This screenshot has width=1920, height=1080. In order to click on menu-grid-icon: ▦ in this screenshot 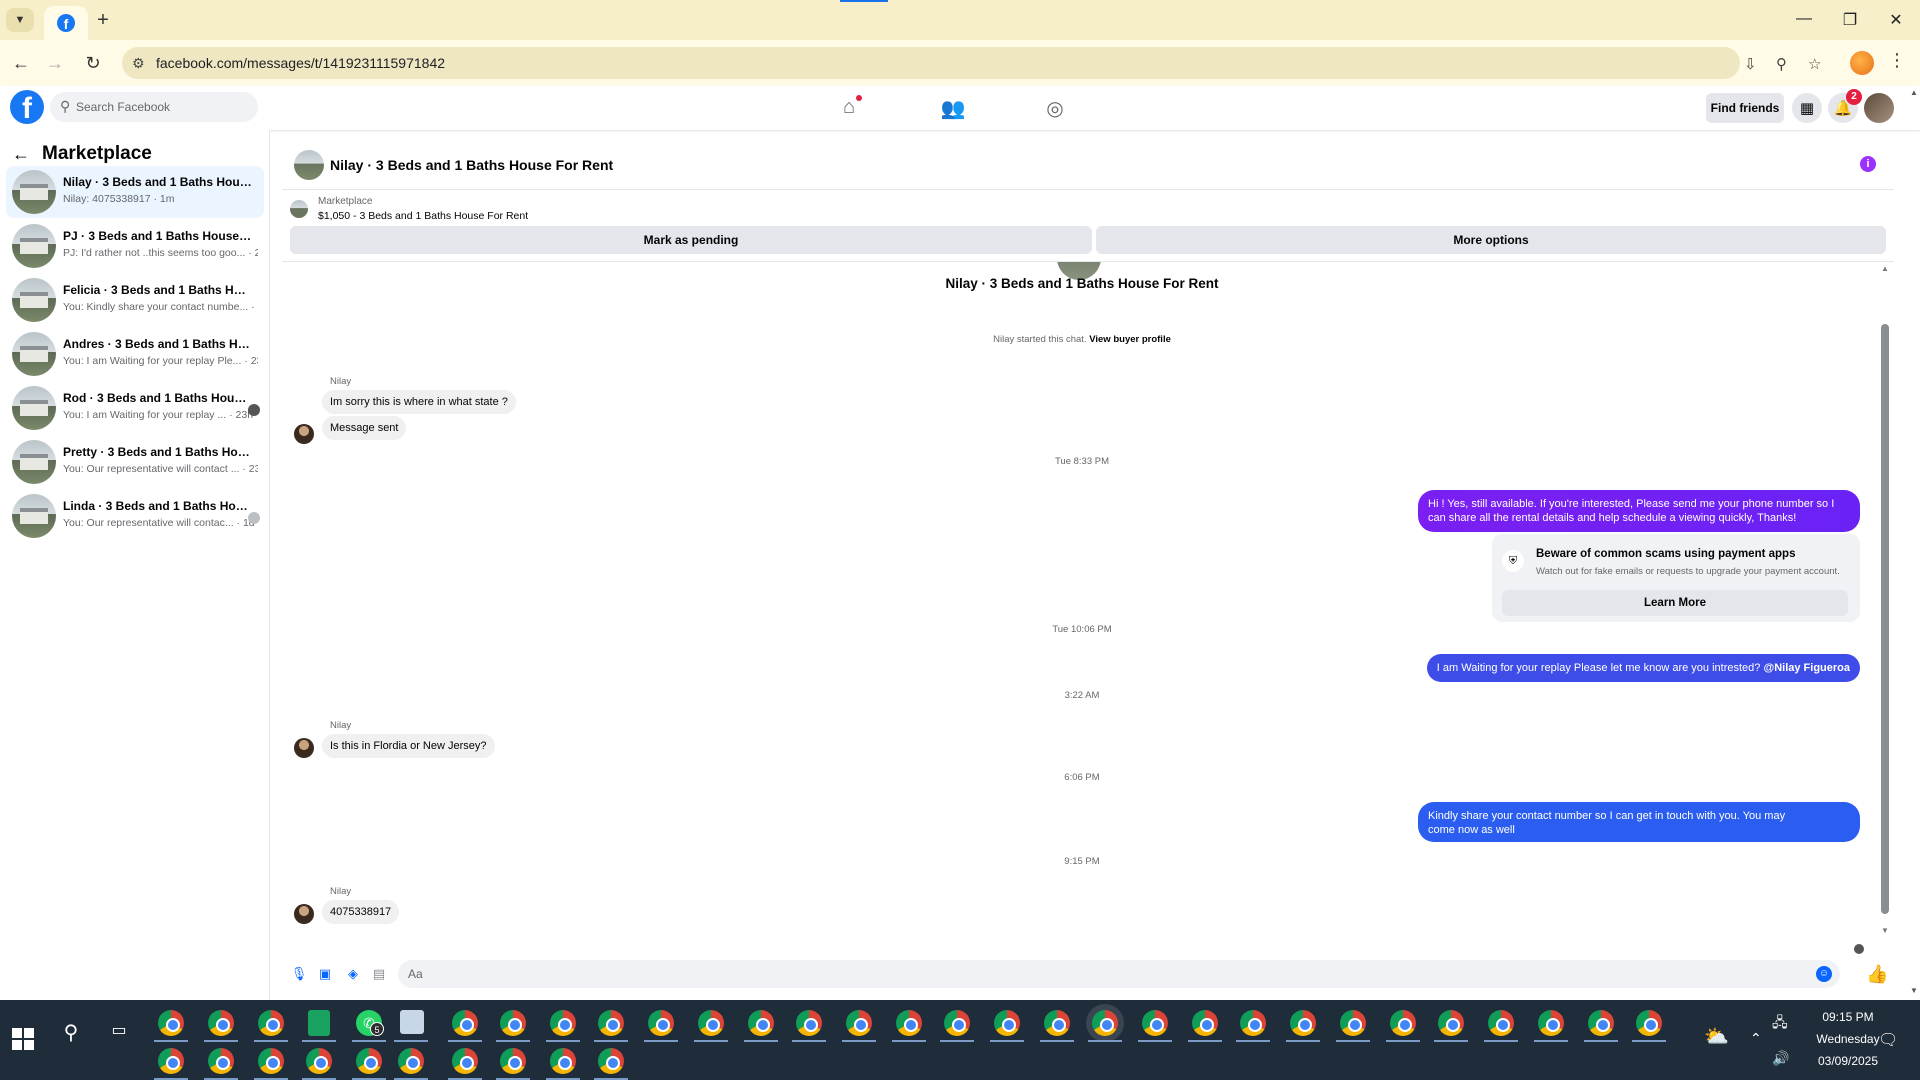, I will do `click(1807, 108)`.